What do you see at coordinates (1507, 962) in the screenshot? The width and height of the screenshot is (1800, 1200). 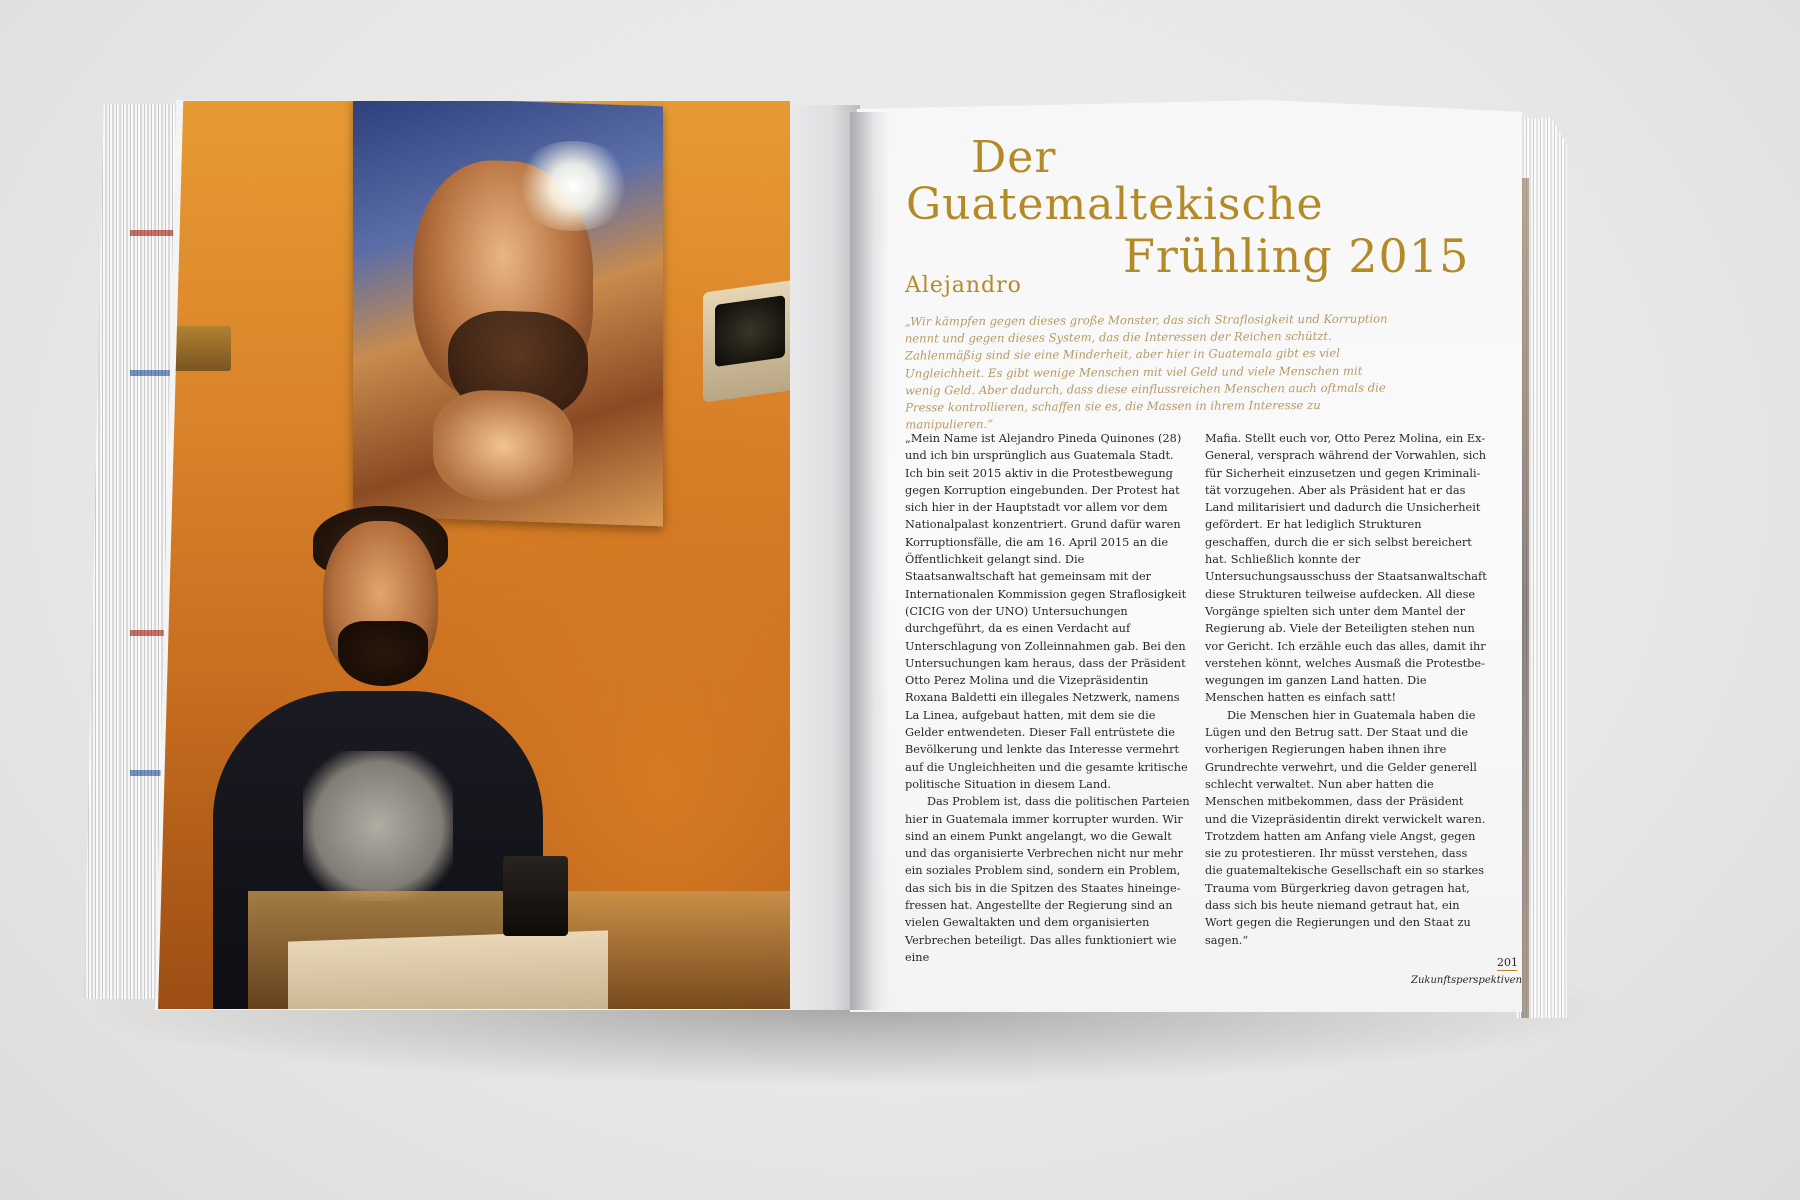 I see `page-number: 201` at bounding box center [1507, 962].